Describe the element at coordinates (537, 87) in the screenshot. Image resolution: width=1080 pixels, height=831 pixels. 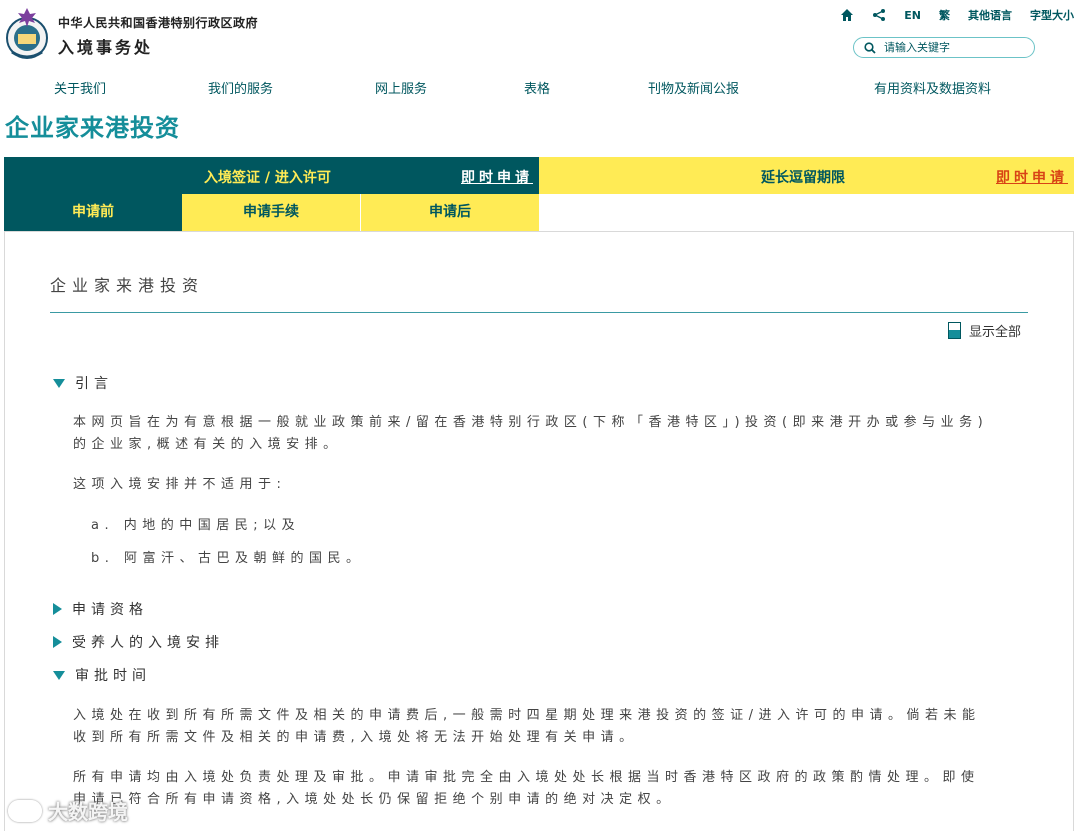
I see `nav-forms: 表格` at that location.